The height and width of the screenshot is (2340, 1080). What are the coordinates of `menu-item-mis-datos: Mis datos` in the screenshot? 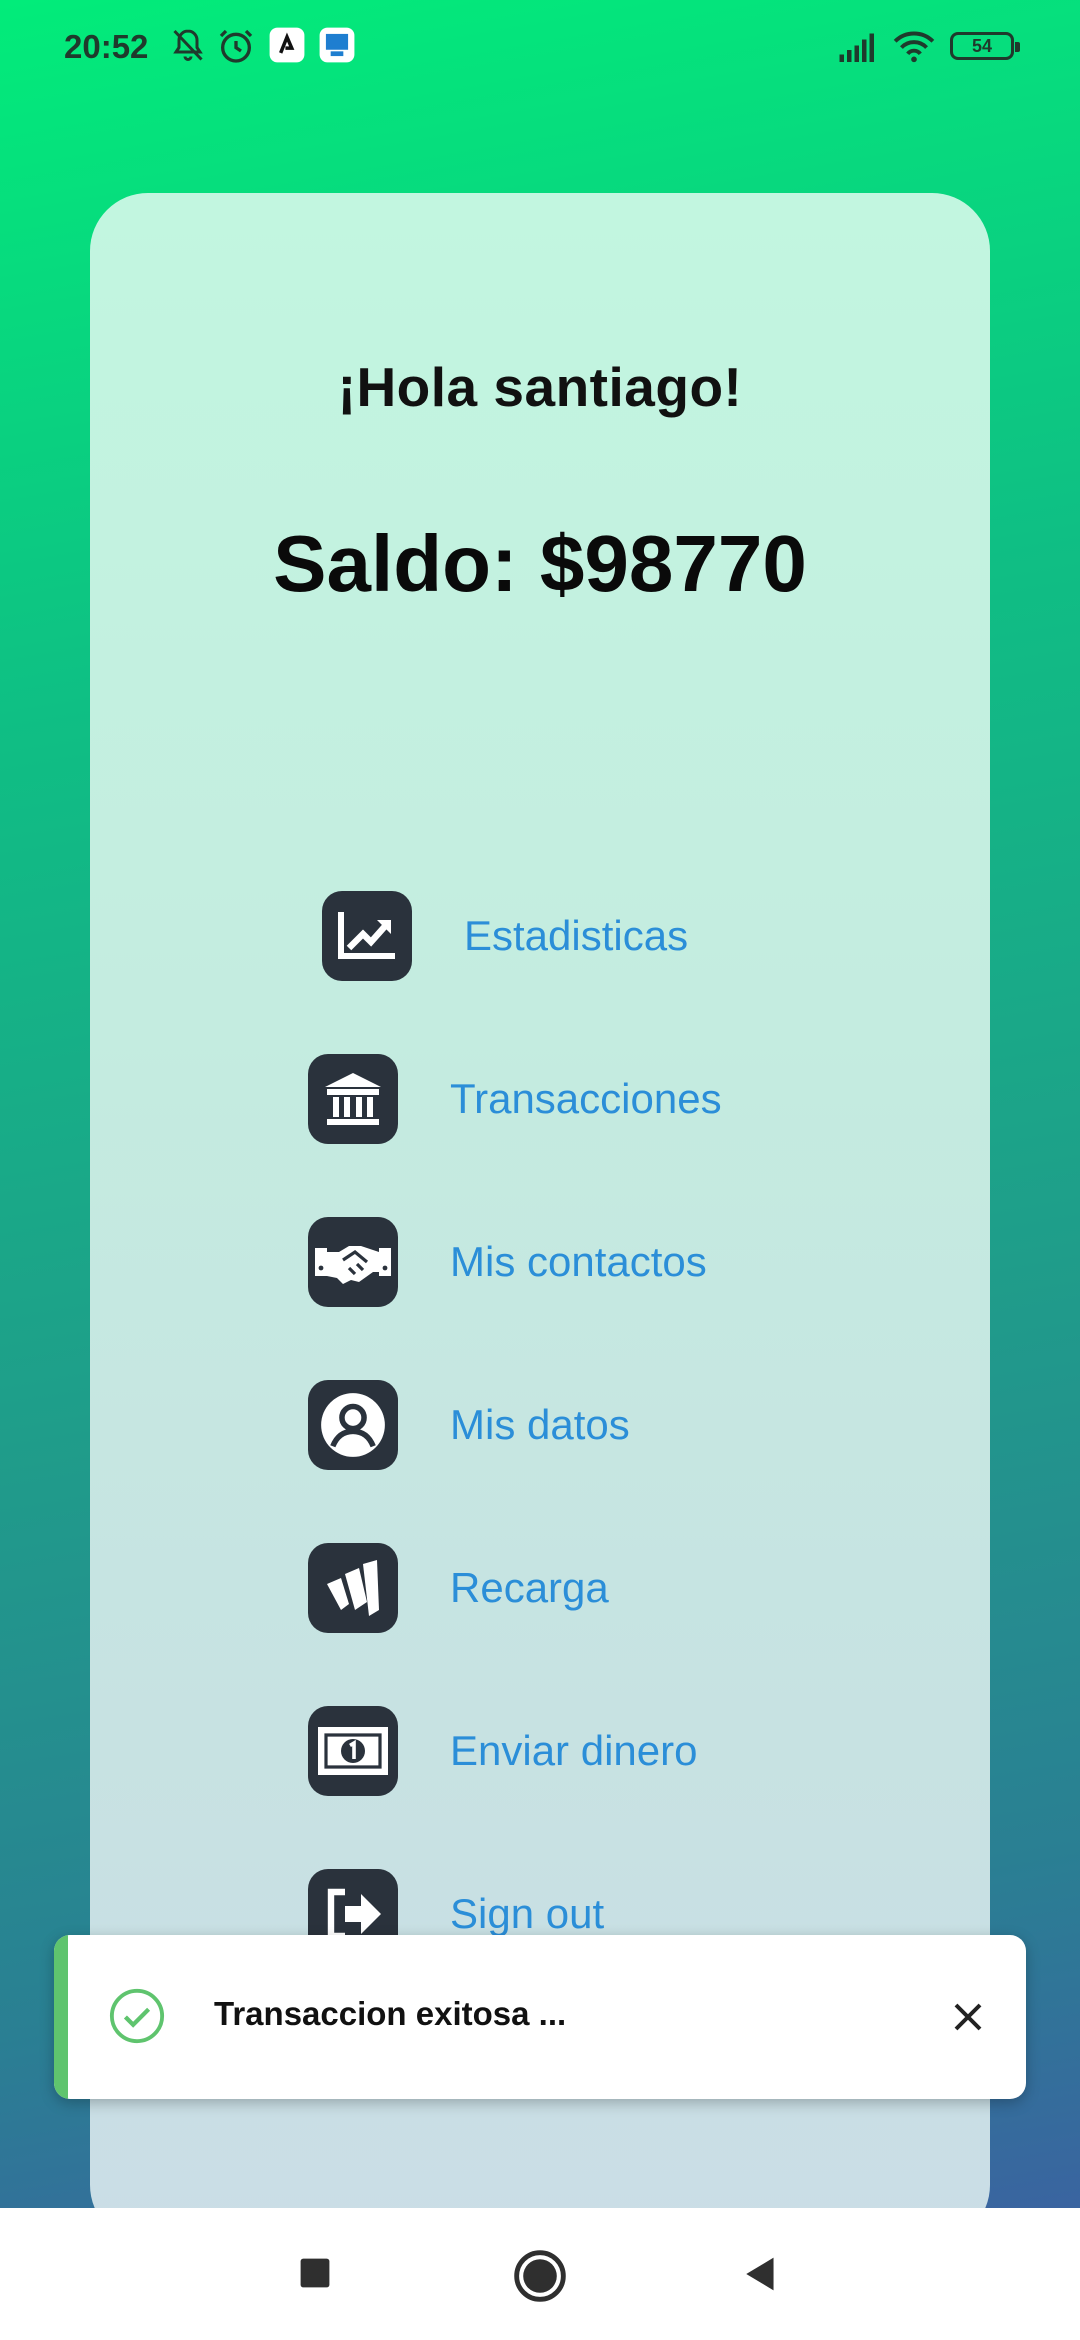 It's located at (469, 1425).